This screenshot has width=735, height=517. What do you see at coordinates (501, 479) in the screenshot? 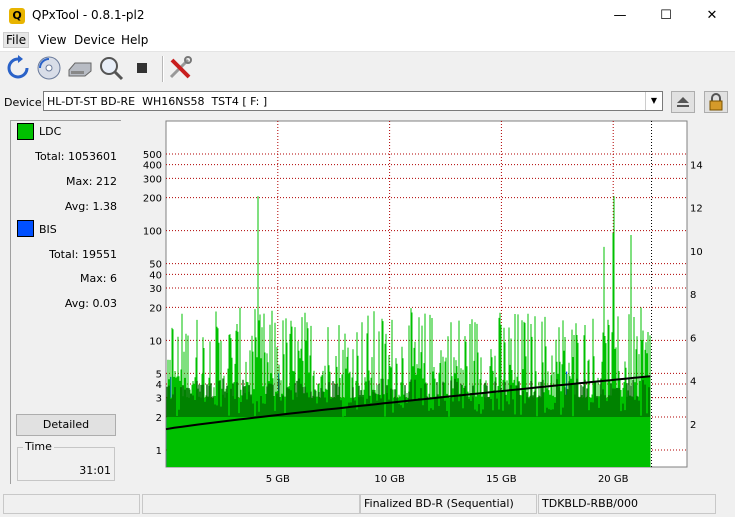
I see `x-tick-label: 15 GB` at bounding box center [501, 479].